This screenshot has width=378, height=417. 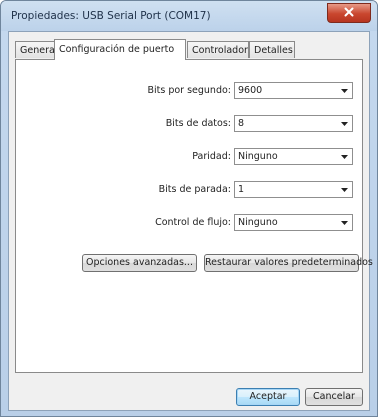 I want to click on title-bar: Propiedades: USB Serial Port (COM17), so click(x=189, y=16).